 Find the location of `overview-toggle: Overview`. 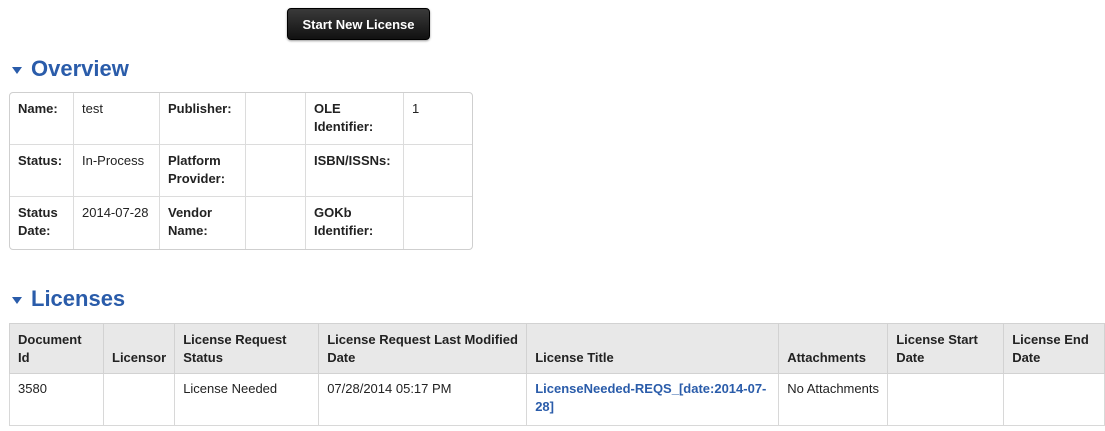

overview-toggle: Overview is located at coordinates (70, 69).